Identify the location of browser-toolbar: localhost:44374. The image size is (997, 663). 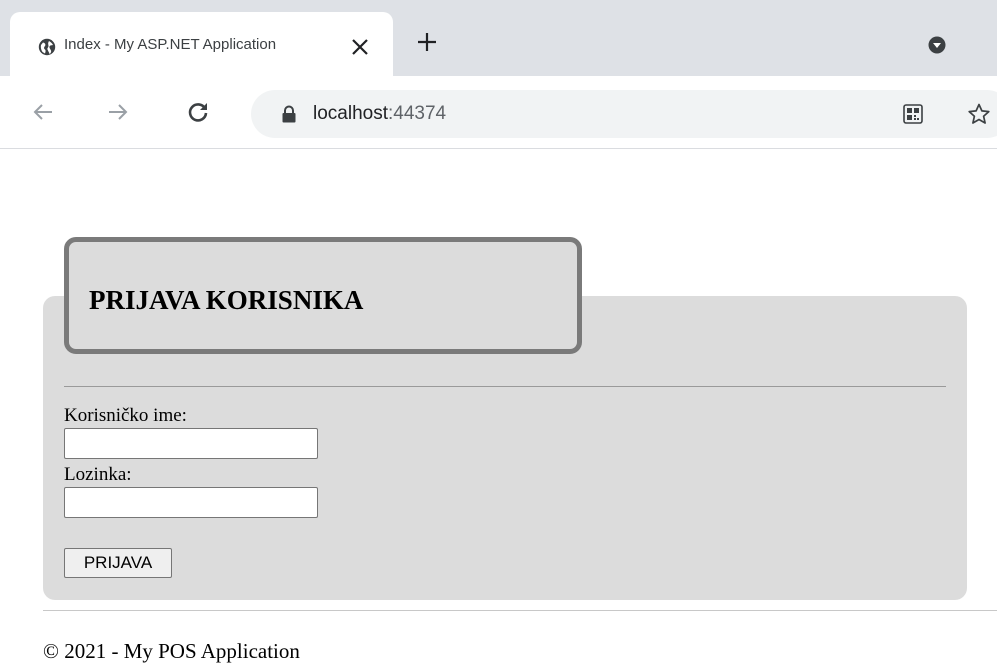
(498, 112).